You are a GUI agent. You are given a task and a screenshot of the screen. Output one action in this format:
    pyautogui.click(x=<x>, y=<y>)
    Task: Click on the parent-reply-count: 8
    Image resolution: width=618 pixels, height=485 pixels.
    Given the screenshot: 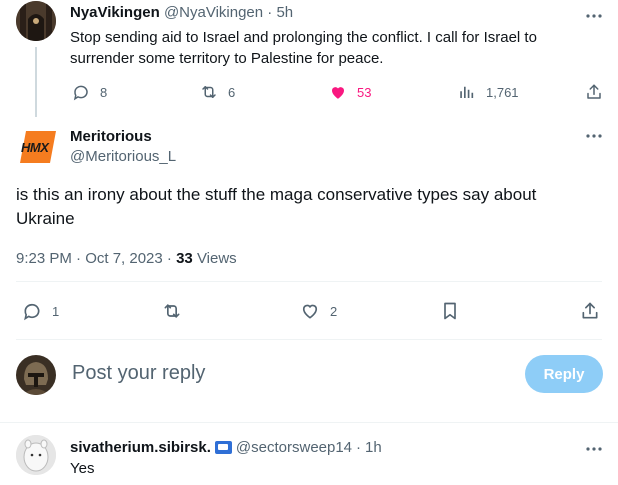 What is the action you would take?
    pyautogui.click(x=104, y=92)
    